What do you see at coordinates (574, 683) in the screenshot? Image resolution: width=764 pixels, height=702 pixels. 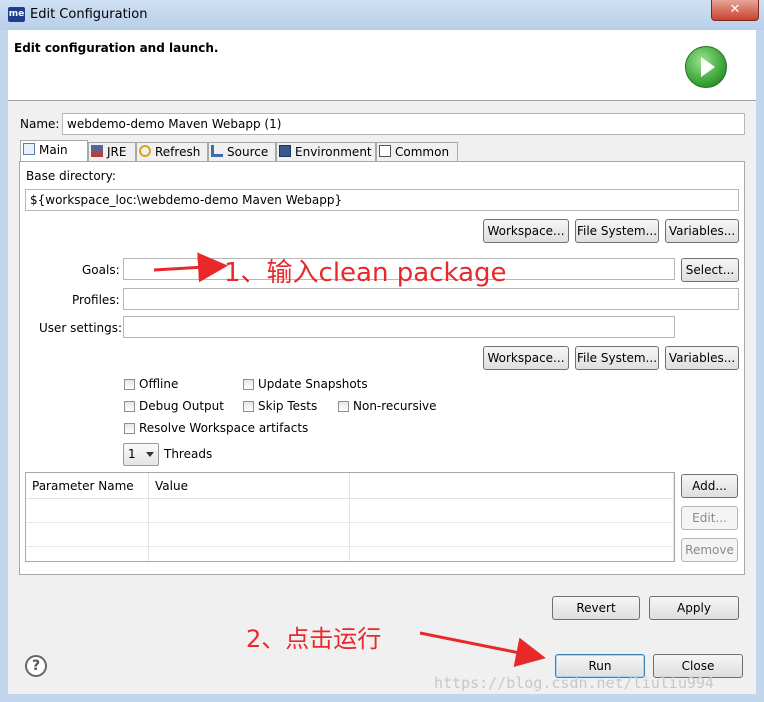 I see `watermark: https://blog.csdn.net/liuliu994` at bounding box center [574, 683].